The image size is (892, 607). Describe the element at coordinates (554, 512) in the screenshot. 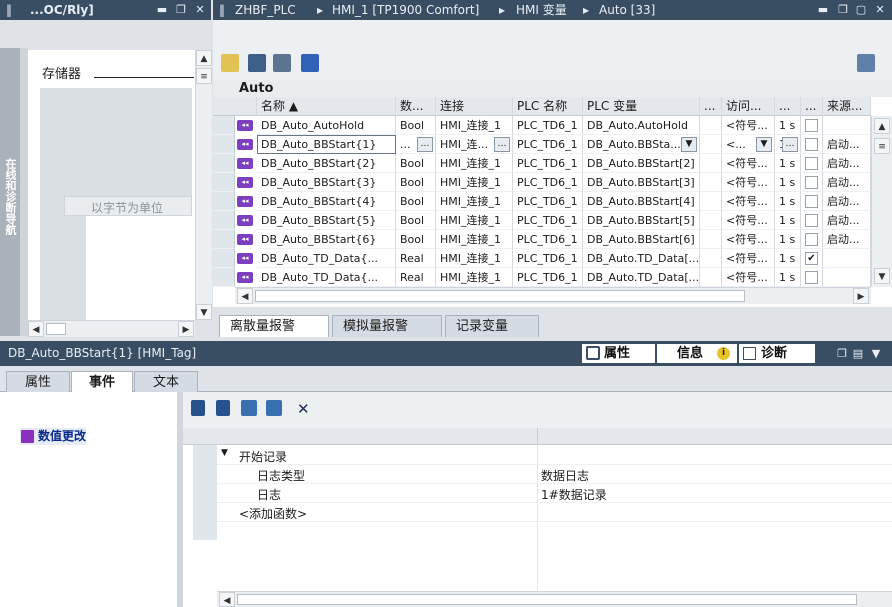

I see `add-function-row: <添加函数>` at that location.